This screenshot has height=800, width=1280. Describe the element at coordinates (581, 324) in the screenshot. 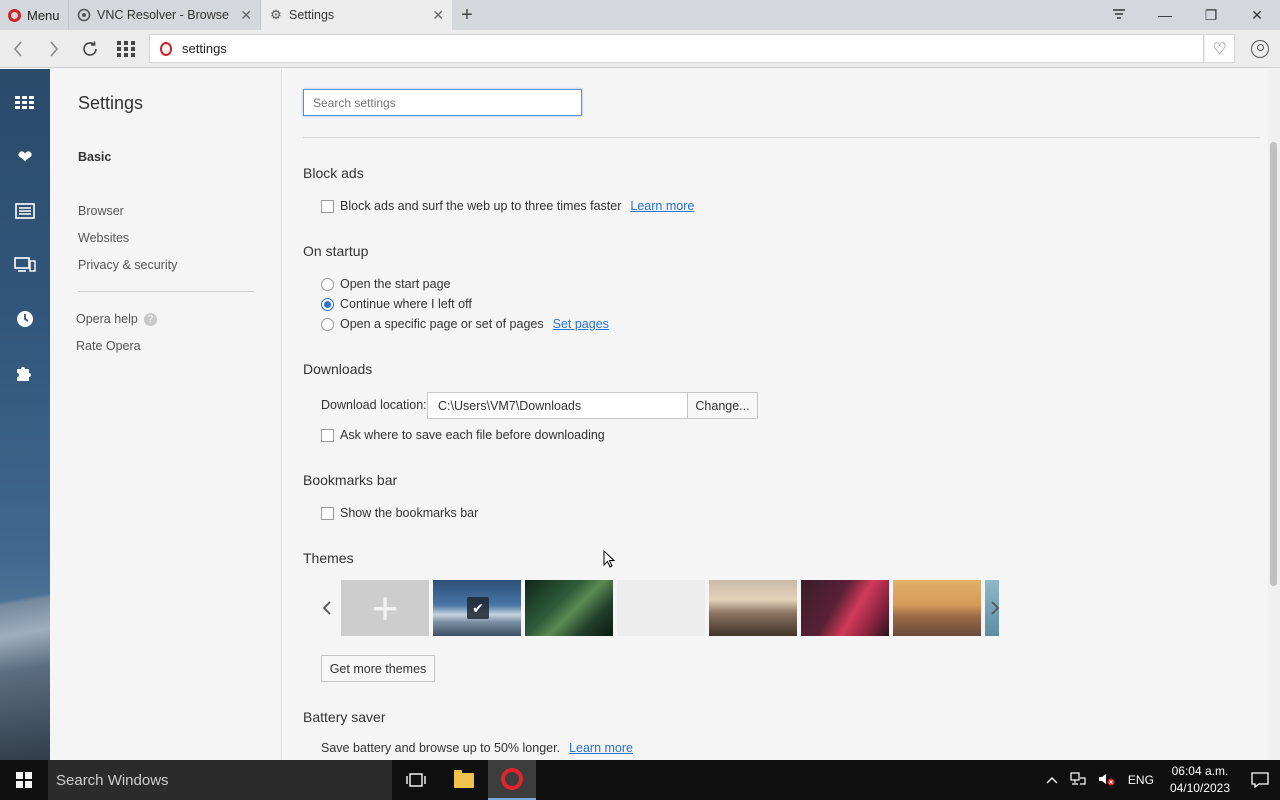

I see `set-pages-link: Set pages` at that location.